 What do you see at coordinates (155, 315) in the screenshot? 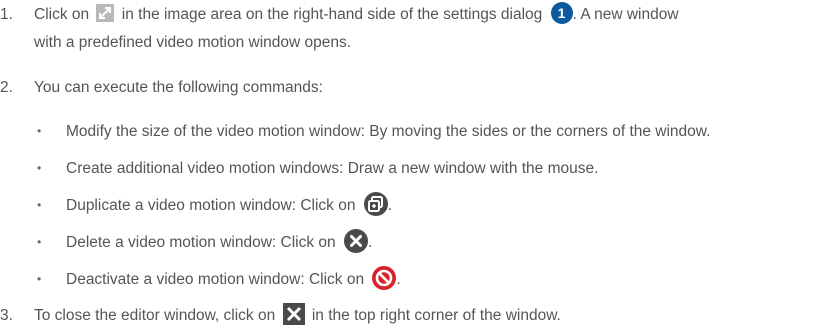
I see `step-text: To close the editor window, click on` at bounding box center [155, 315].